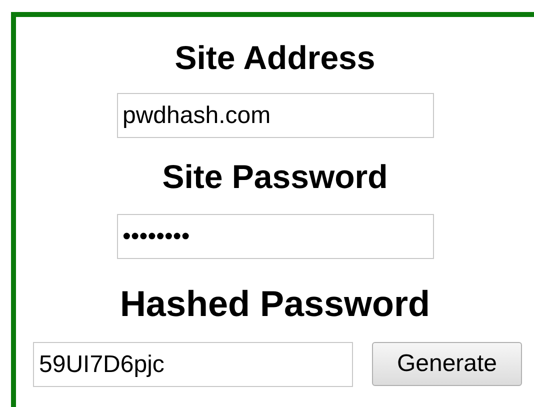 The image size is (534, 407). Describe the element at coordinates (447, 364) in the screenshot. I see `generate-button: Generate` at that location.